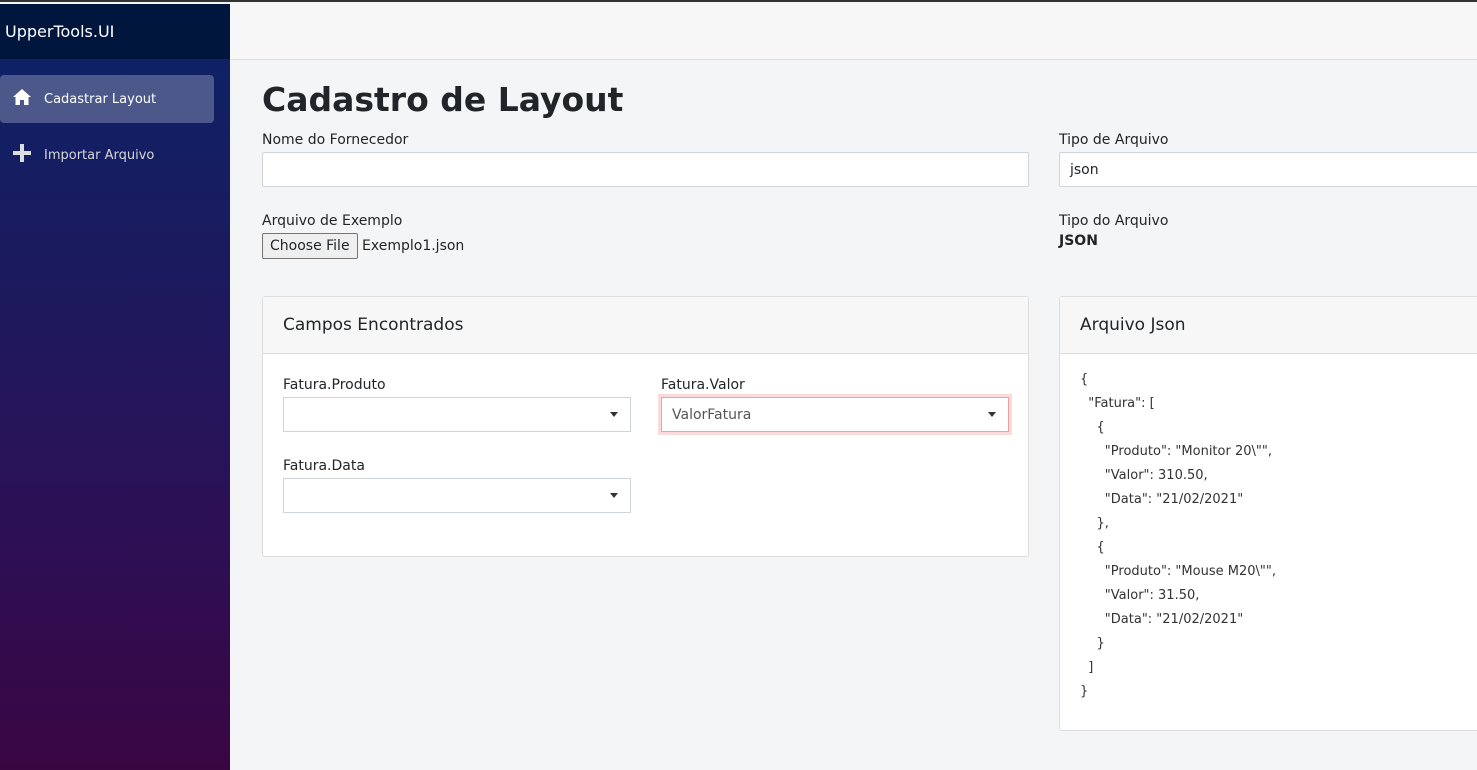 This screenshot has width=1477, height=770. I want to click on arquivo-exemplo-label: Arquivo de Exemplo, so click(332, 221).